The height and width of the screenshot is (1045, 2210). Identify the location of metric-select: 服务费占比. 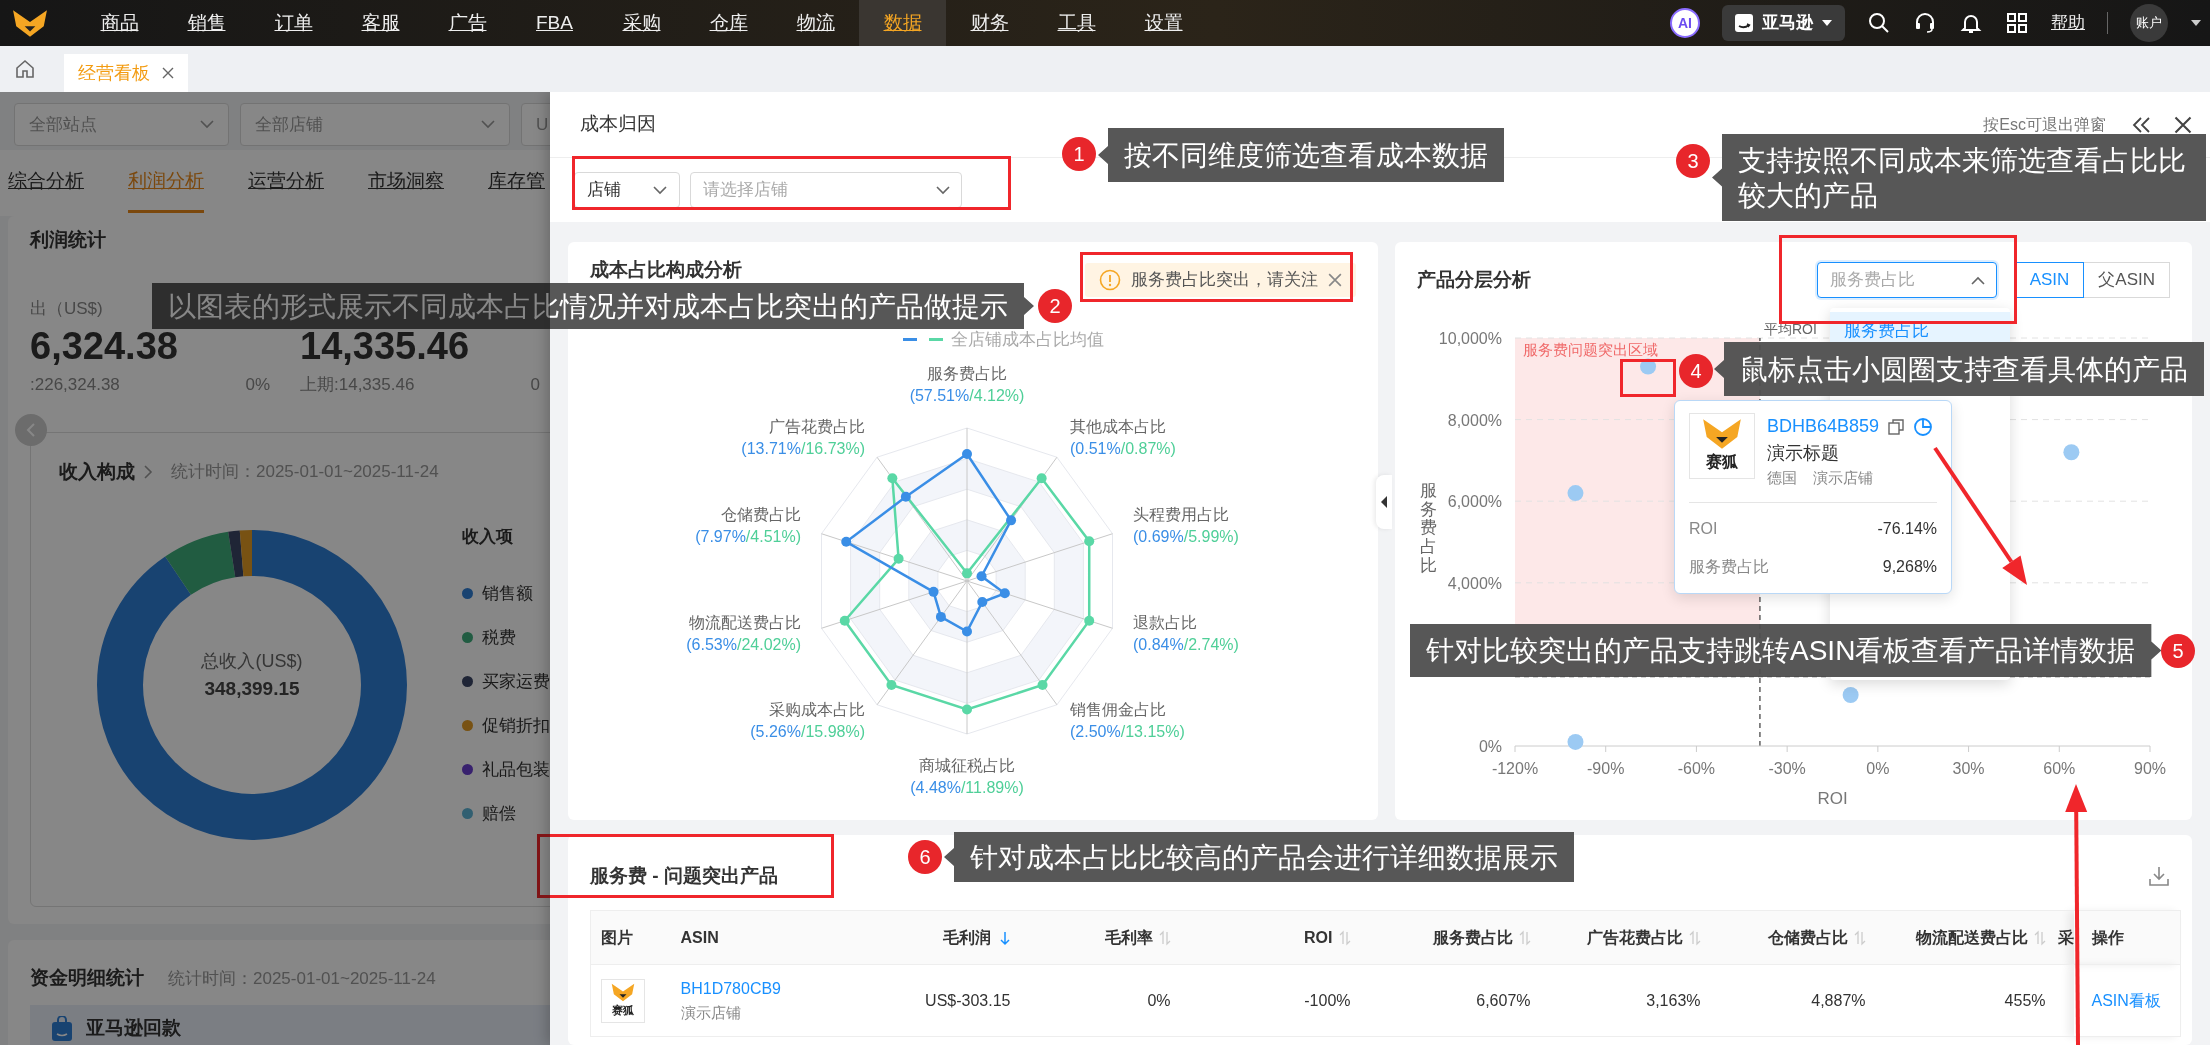
(1906, 280).